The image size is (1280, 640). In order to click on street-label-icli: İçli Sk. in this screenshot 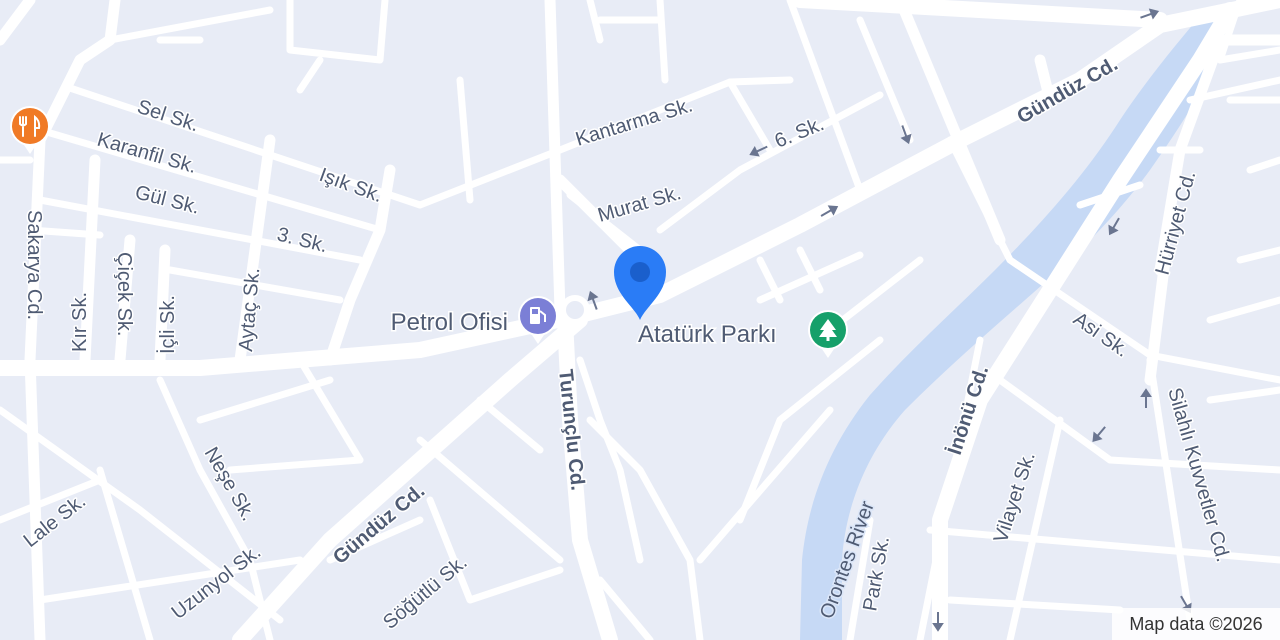, I will do `click(167, 324)`.